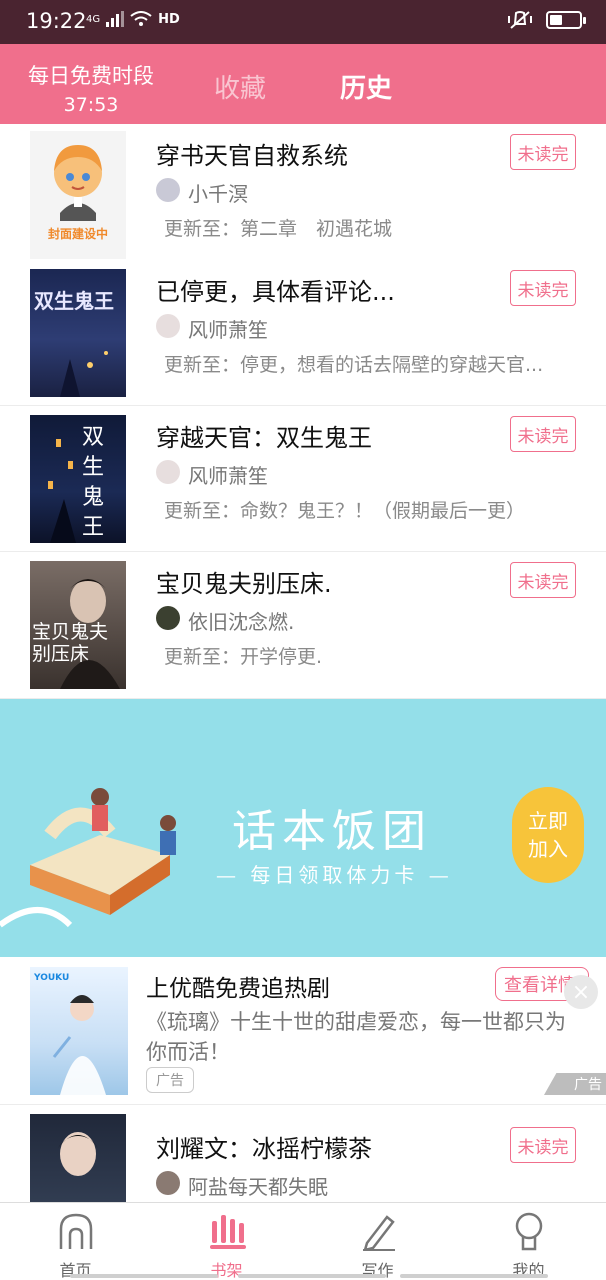 This screenshot has height=1280, width=606. Describe the element at coordinates (566, 20) in the screenshot. I see `battery-icon` at that location.